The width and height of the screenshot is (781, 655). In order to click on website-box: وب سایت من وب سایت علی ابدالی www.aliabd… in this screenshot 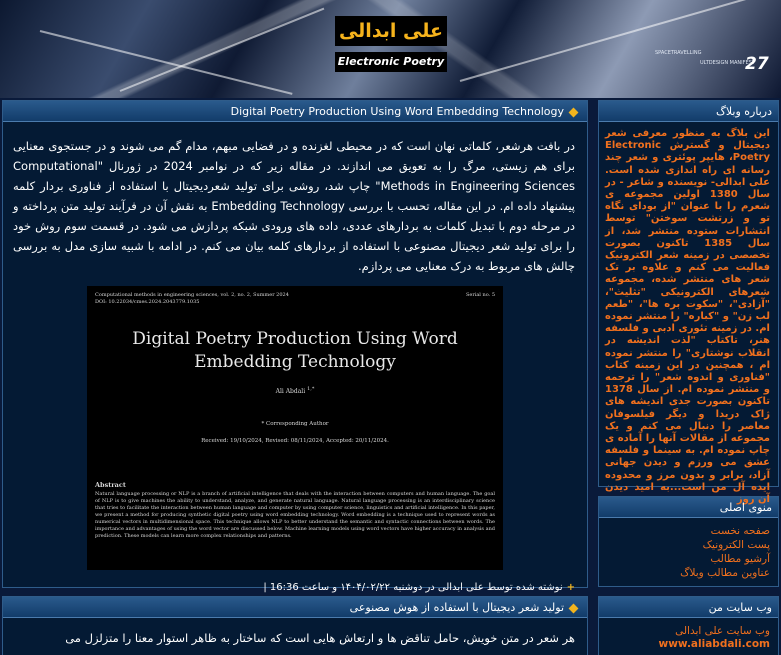, I will do `click(688, 625)`.